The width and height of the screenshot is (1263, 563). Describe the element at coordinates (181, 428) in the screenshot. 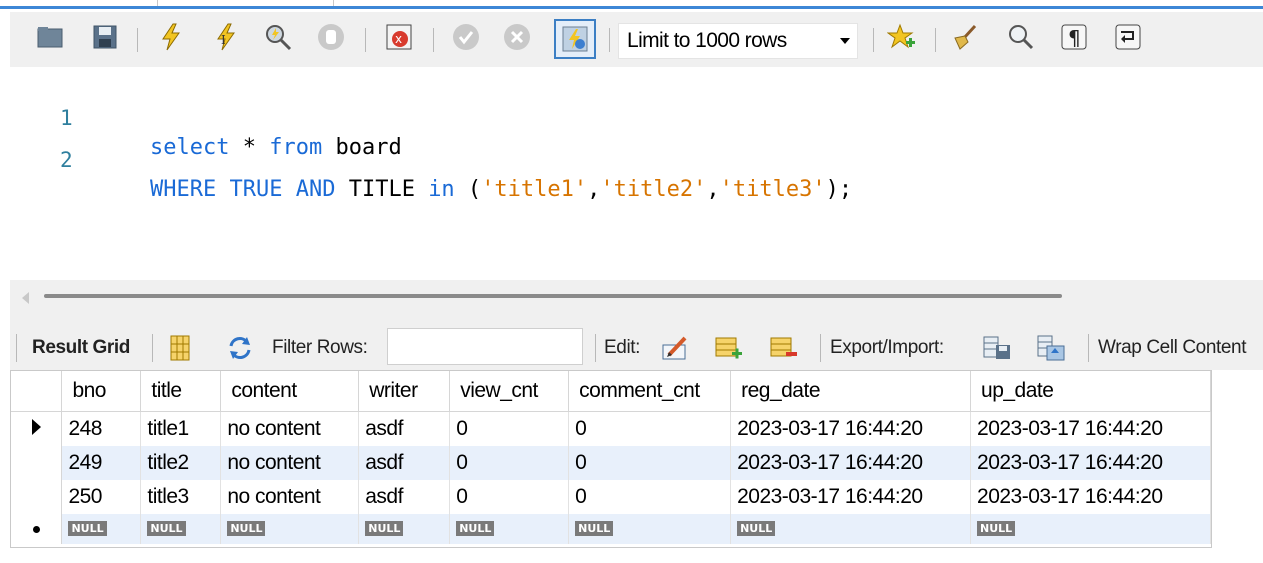

I see `table-cell: title1` at that location.